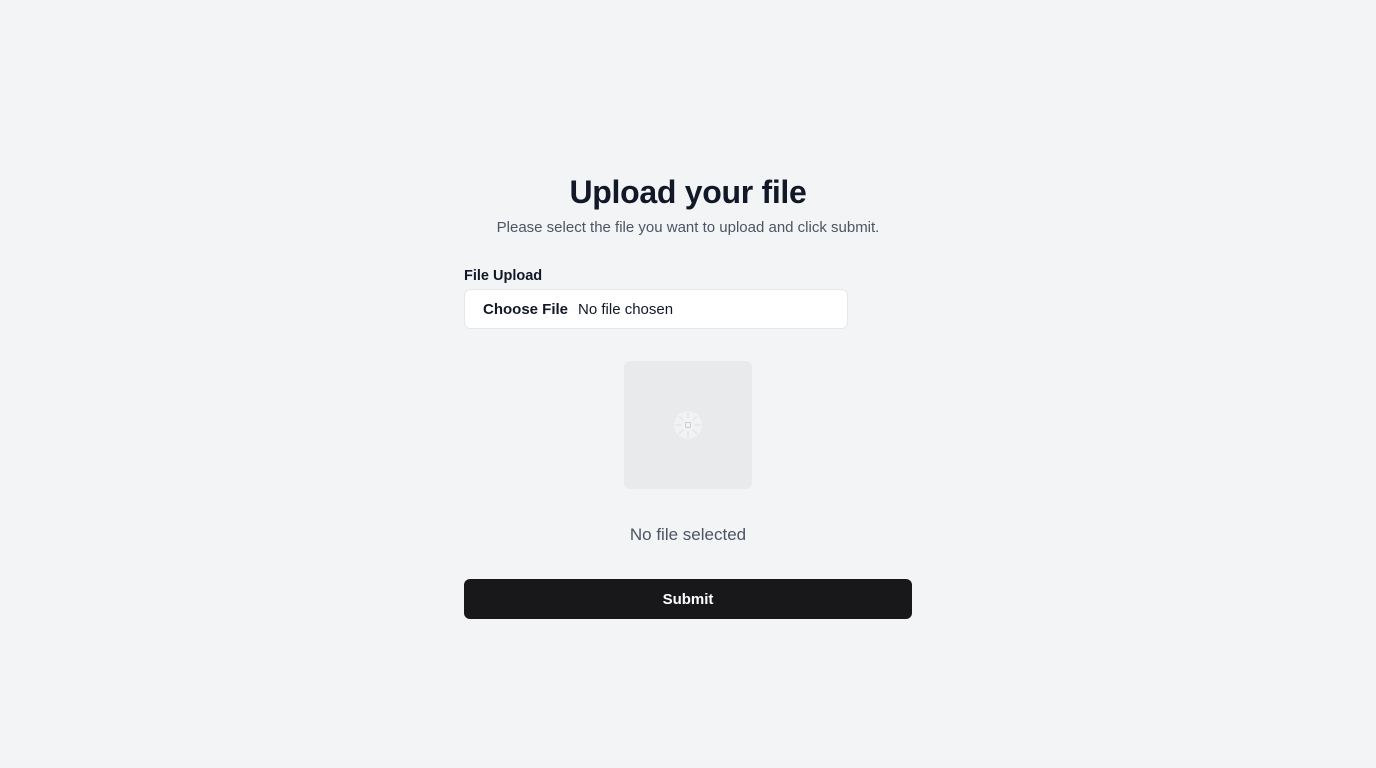  I want to click on preview-wrapper, so click(688, 425).